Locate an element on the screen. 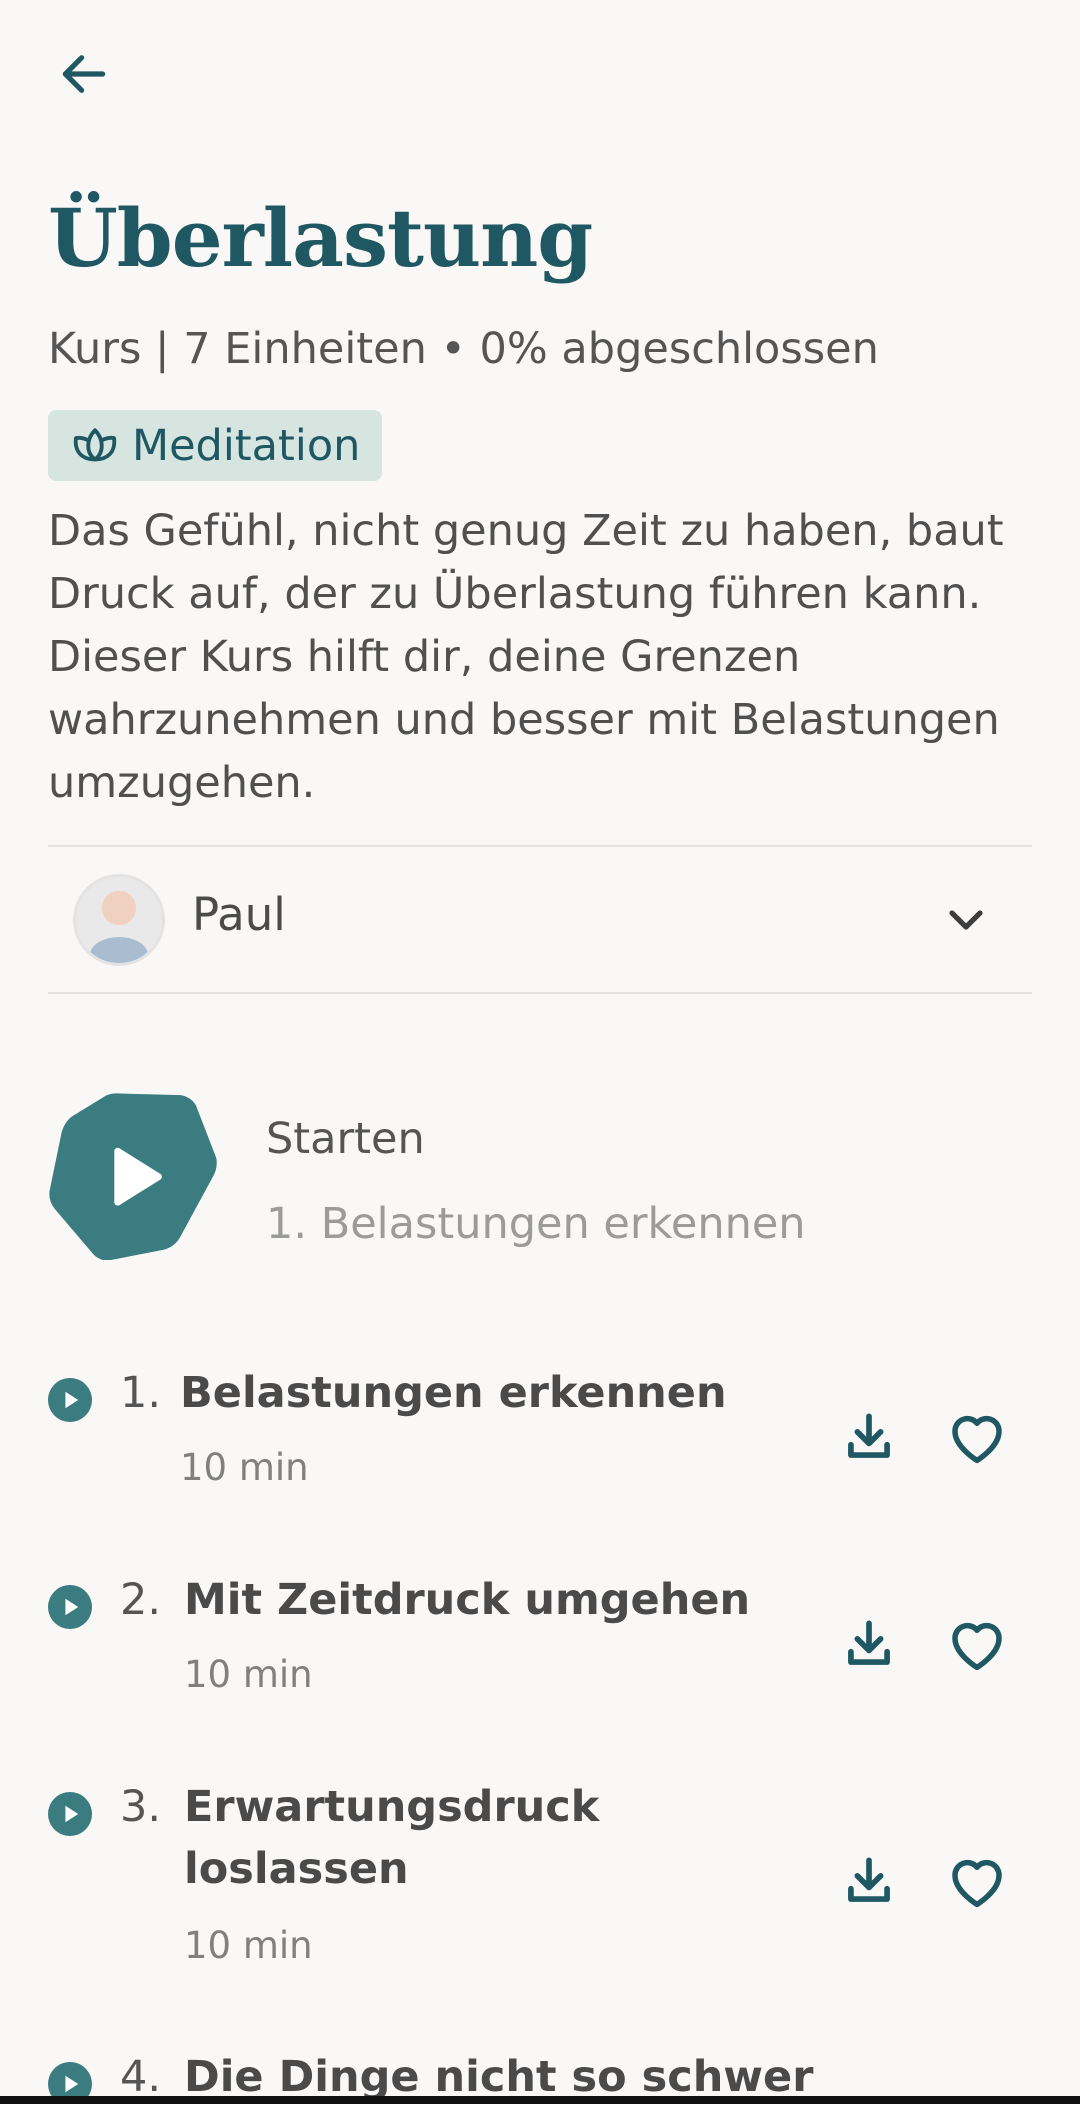  session-title: Mit Zeitdruck umgehen is located at coordinates (467, 1600).